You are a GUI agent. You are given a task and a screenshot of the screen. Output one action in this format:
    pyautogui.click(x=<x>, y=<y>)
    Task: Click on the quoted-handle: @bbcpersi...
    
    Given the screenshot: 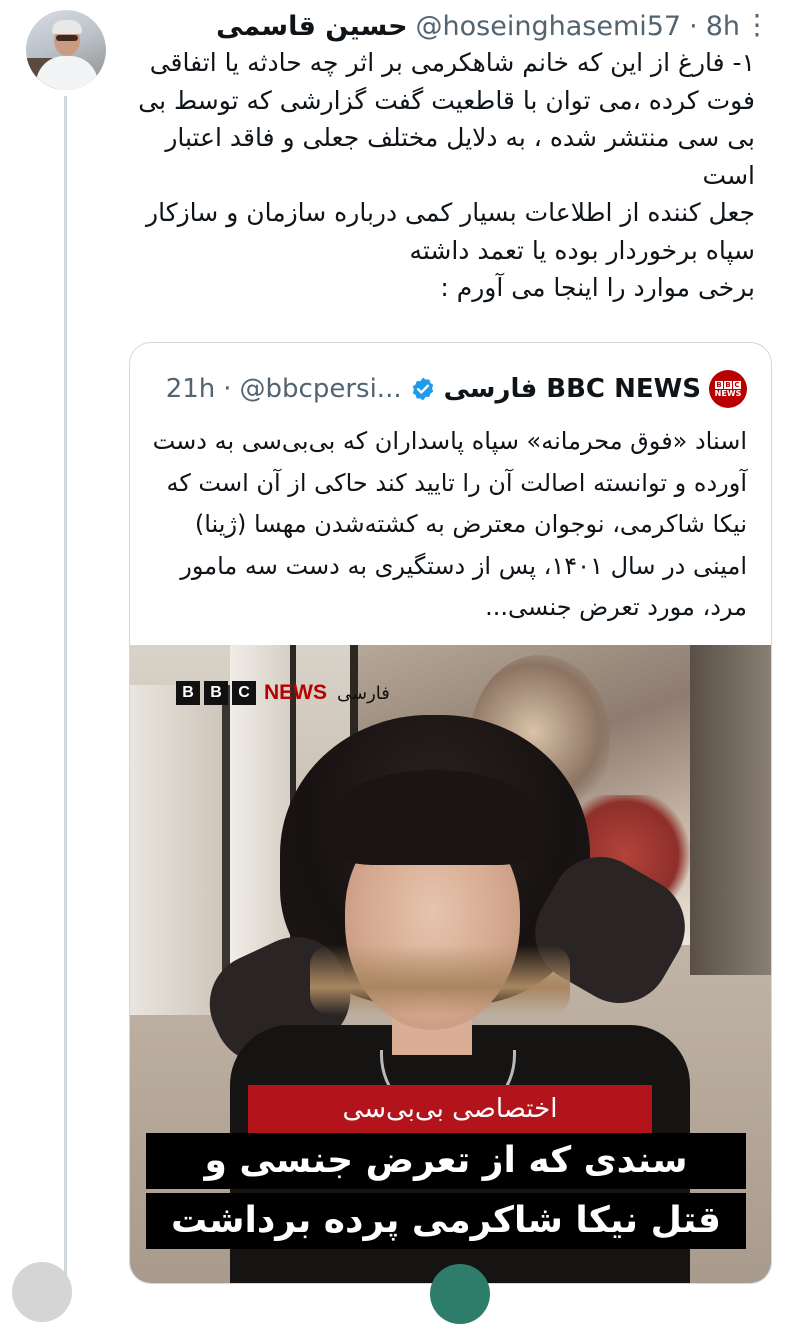 What is the action you would take?
    pyautogui.click(x=321, y=389)
    